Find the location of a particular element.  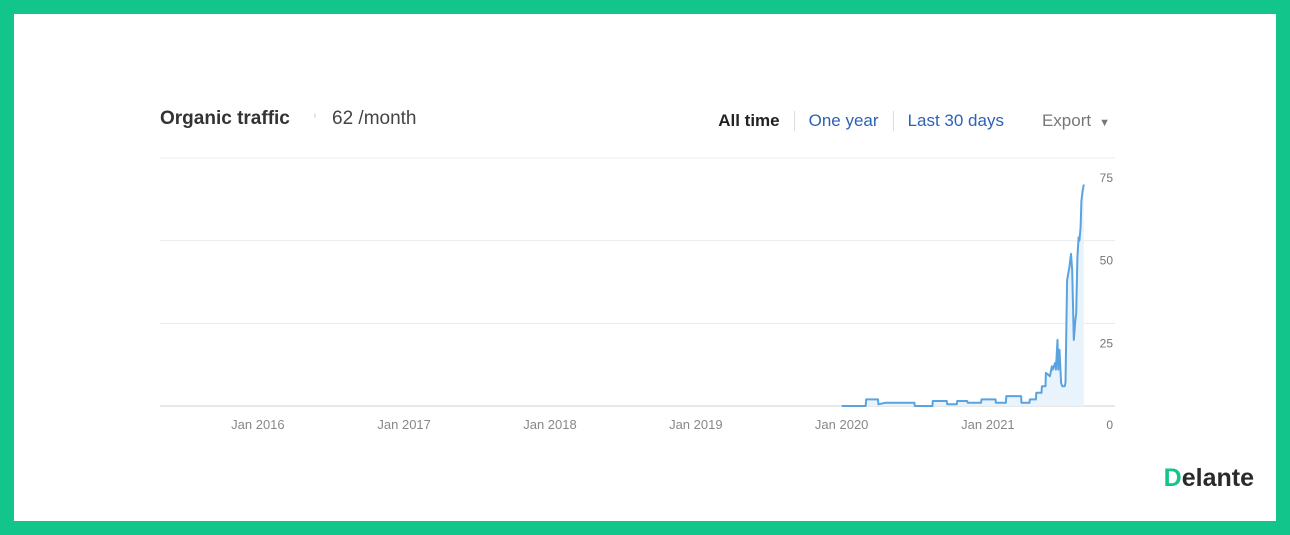

y-tick-label: 50 is located at coordinates (1107, 261).